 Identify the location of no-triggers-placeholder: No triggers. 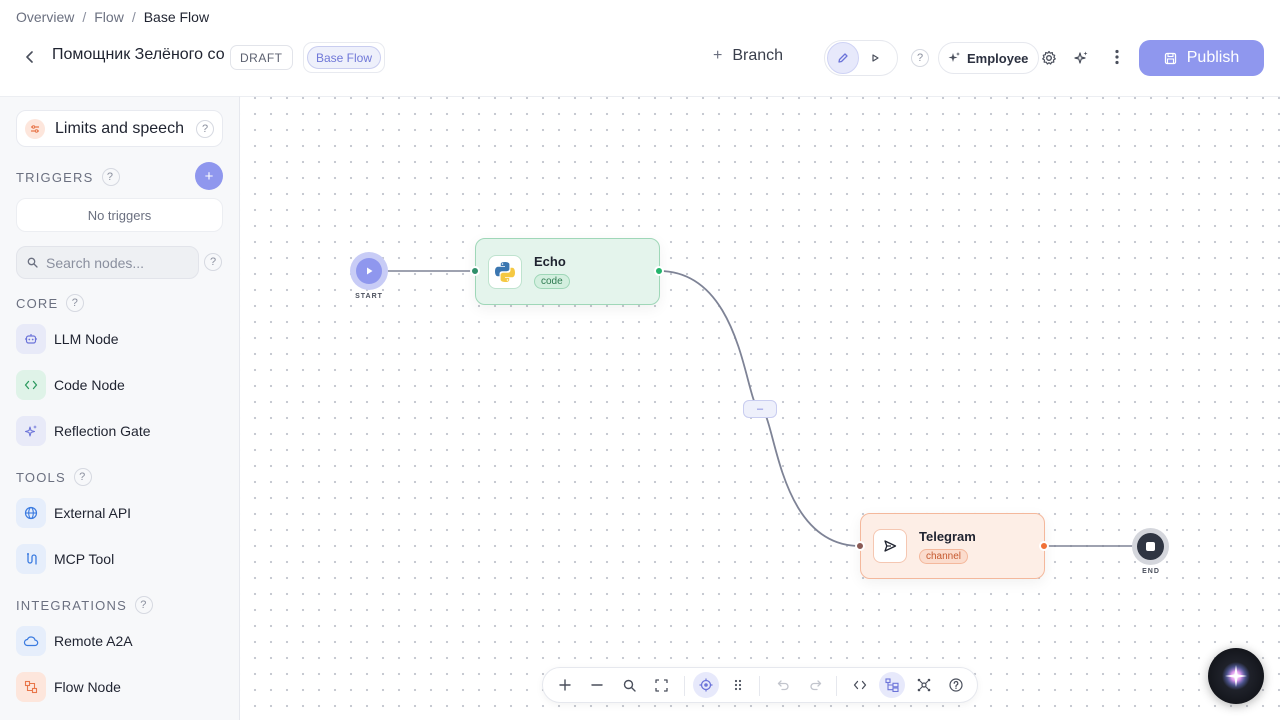
(119, 215).